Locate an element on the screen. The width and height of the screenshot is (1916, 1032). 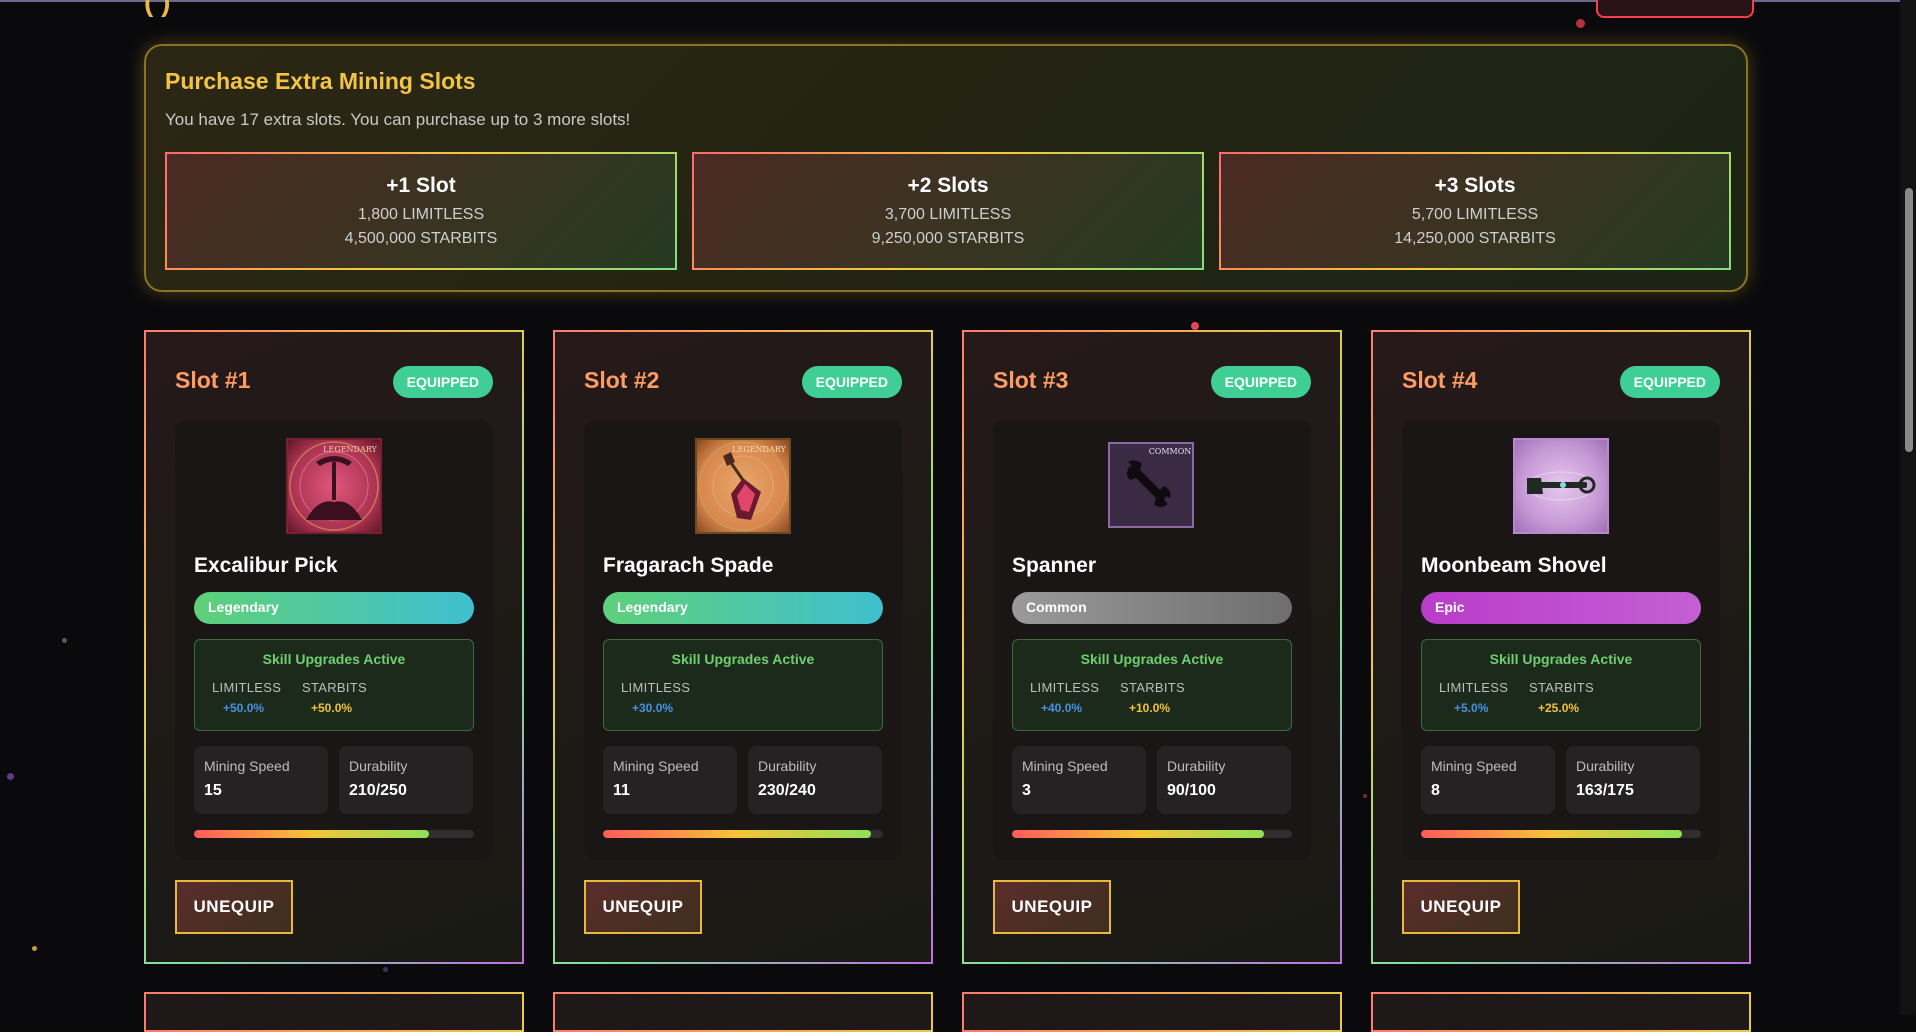
stat-value: 8 is located at coordinates (1435, 790).